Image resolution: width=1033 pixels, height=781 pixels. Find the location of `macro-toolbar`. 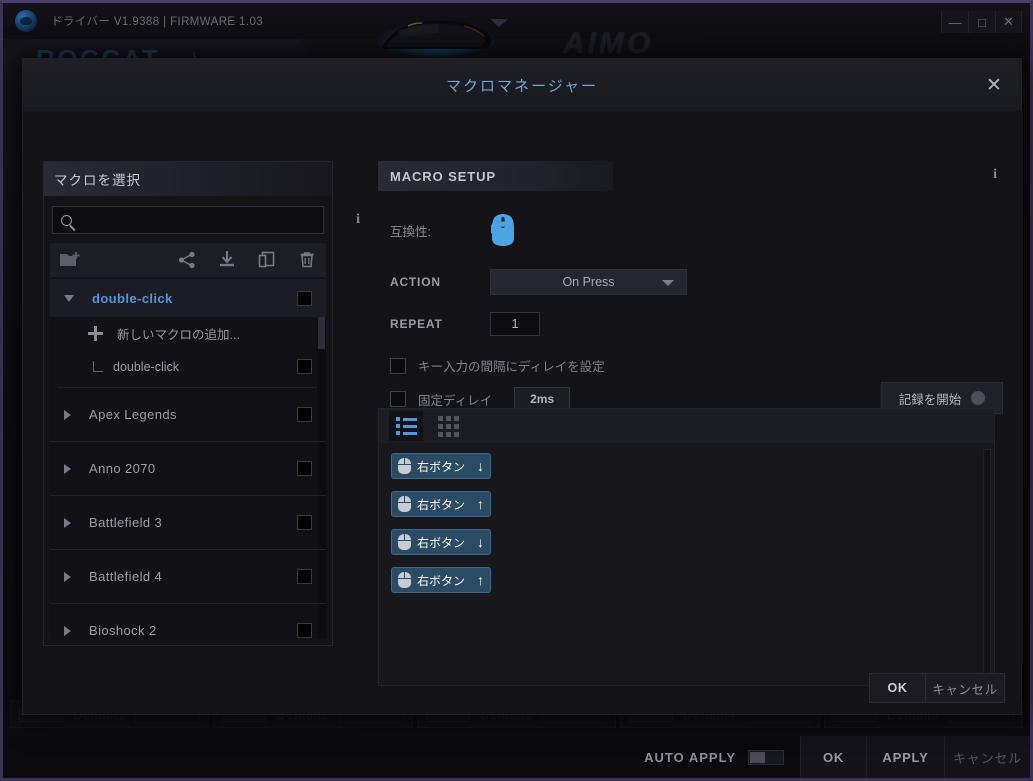

macro-toolbar is located at coordinates (188, 260).